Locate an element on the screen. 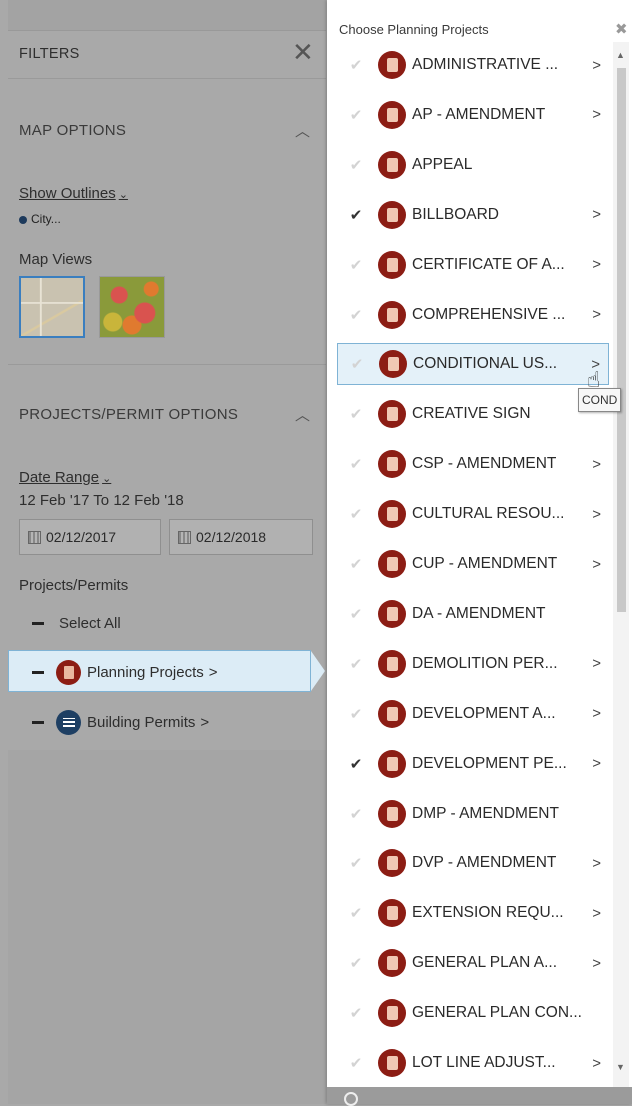  project-type-row: ✔ GENERAL PLAN A... > is located at coordinates (473, 963).